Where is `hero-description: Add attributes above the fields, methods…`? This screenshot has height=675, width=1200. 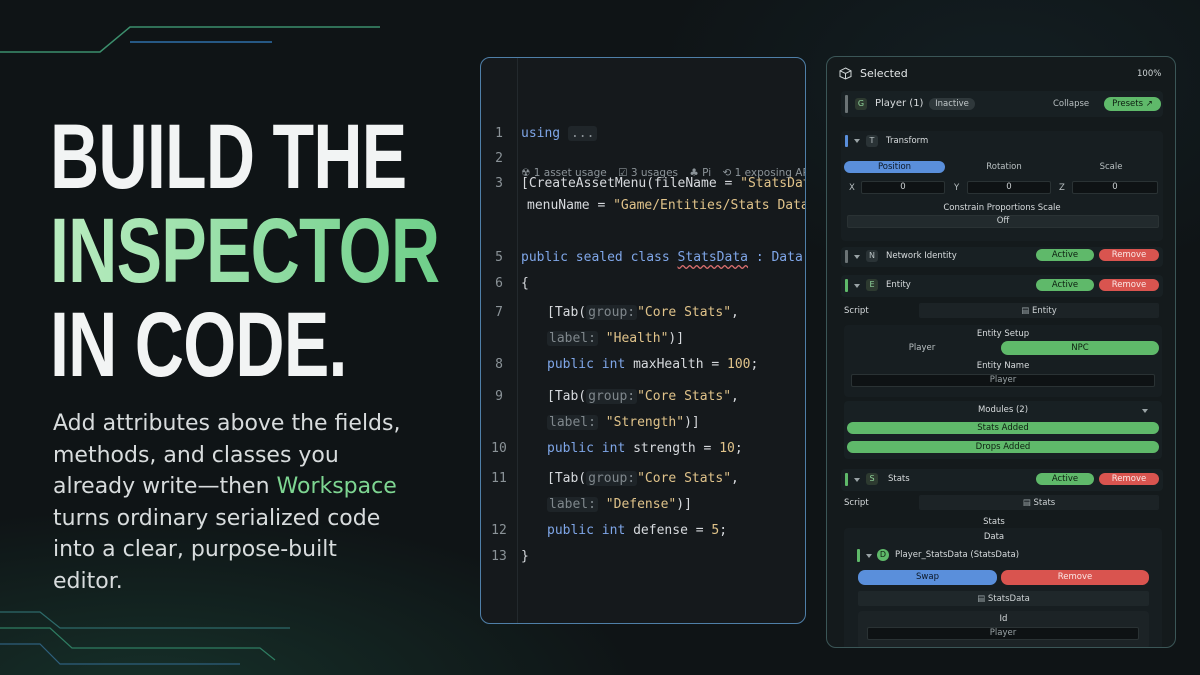 hero-description: Add attributes above the fields, methods… is located at coordinates (233, 502).